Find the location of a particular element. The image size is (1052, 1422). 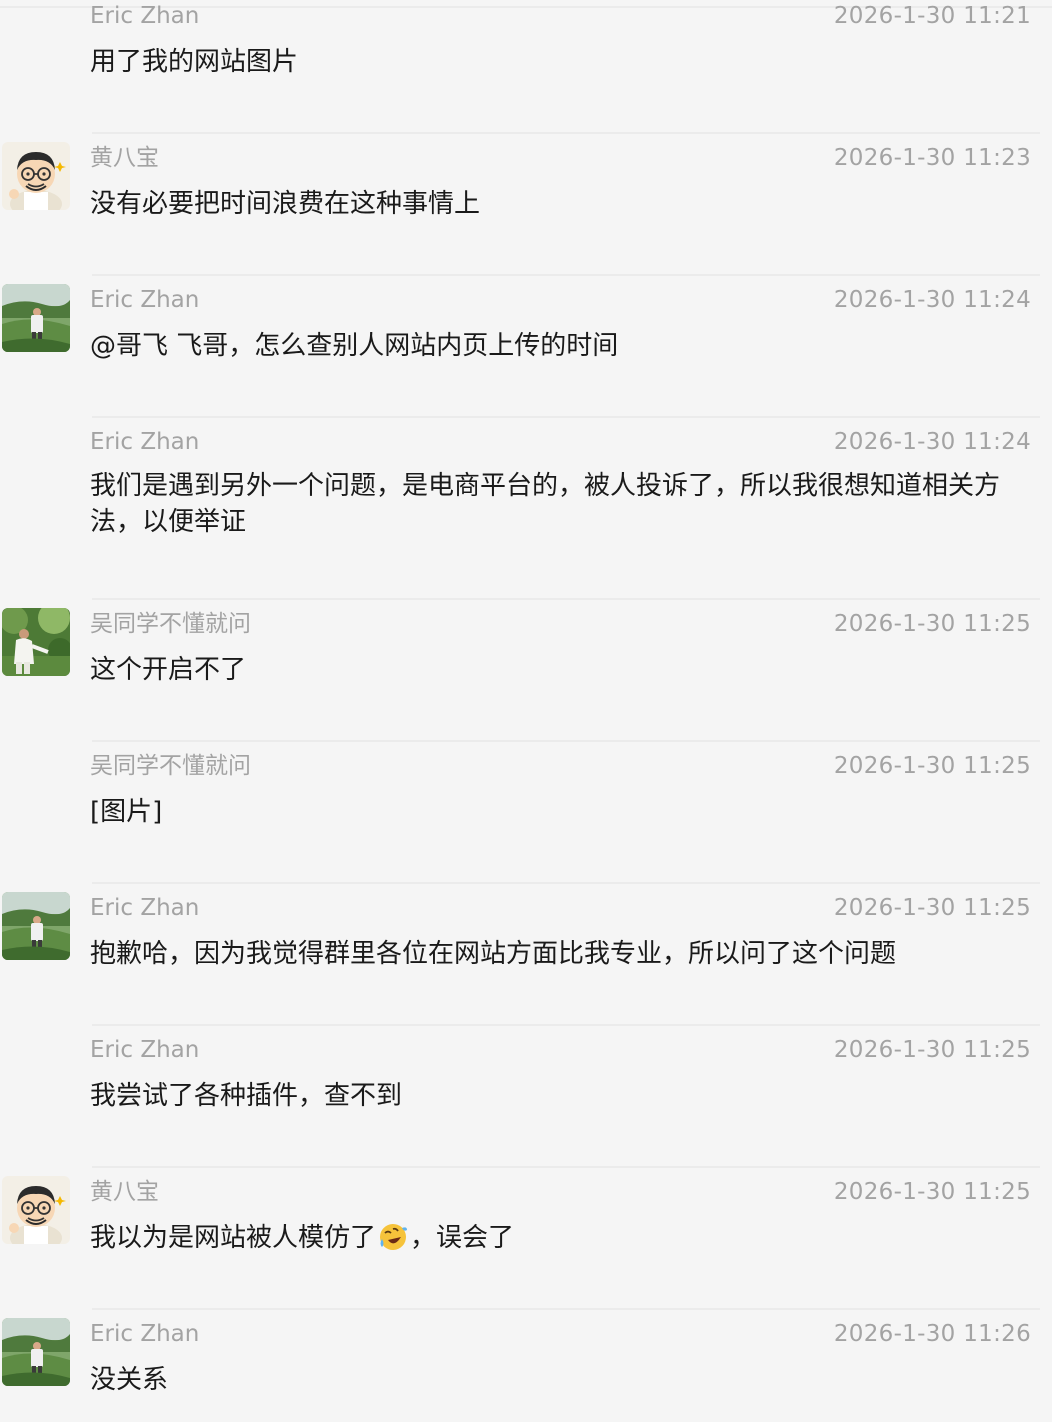

message-item: Eric Zhan 2026-1-30 11:26 没关系 is located at coordinates (526, 1366).